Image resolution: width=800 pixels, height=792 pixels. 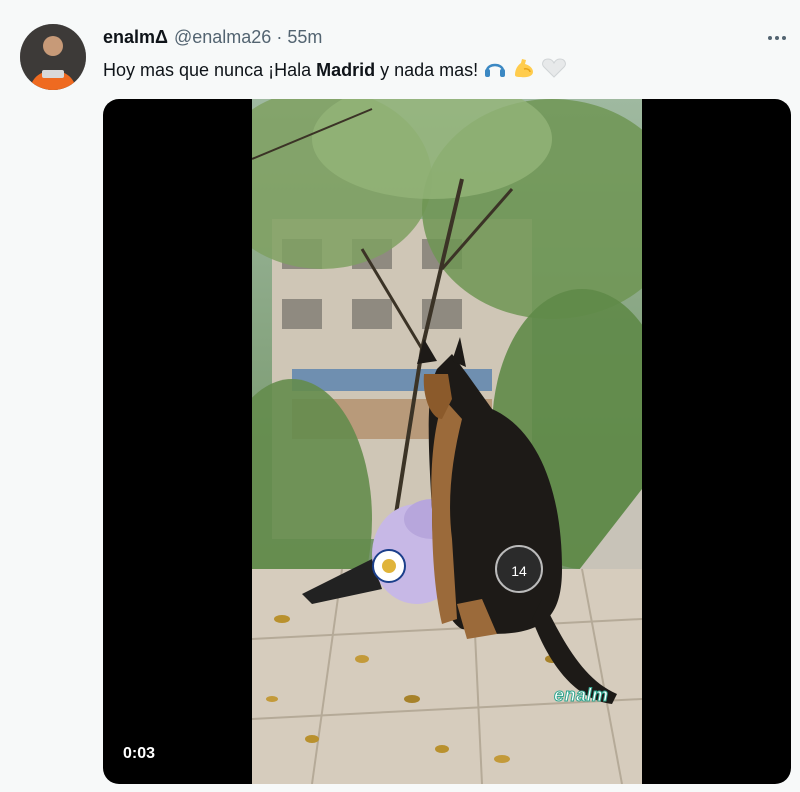 What do you see at coordinates (581, 695) in the screenshot?
I see `watermark-logo: enalm` at bounding box center [581, 695].